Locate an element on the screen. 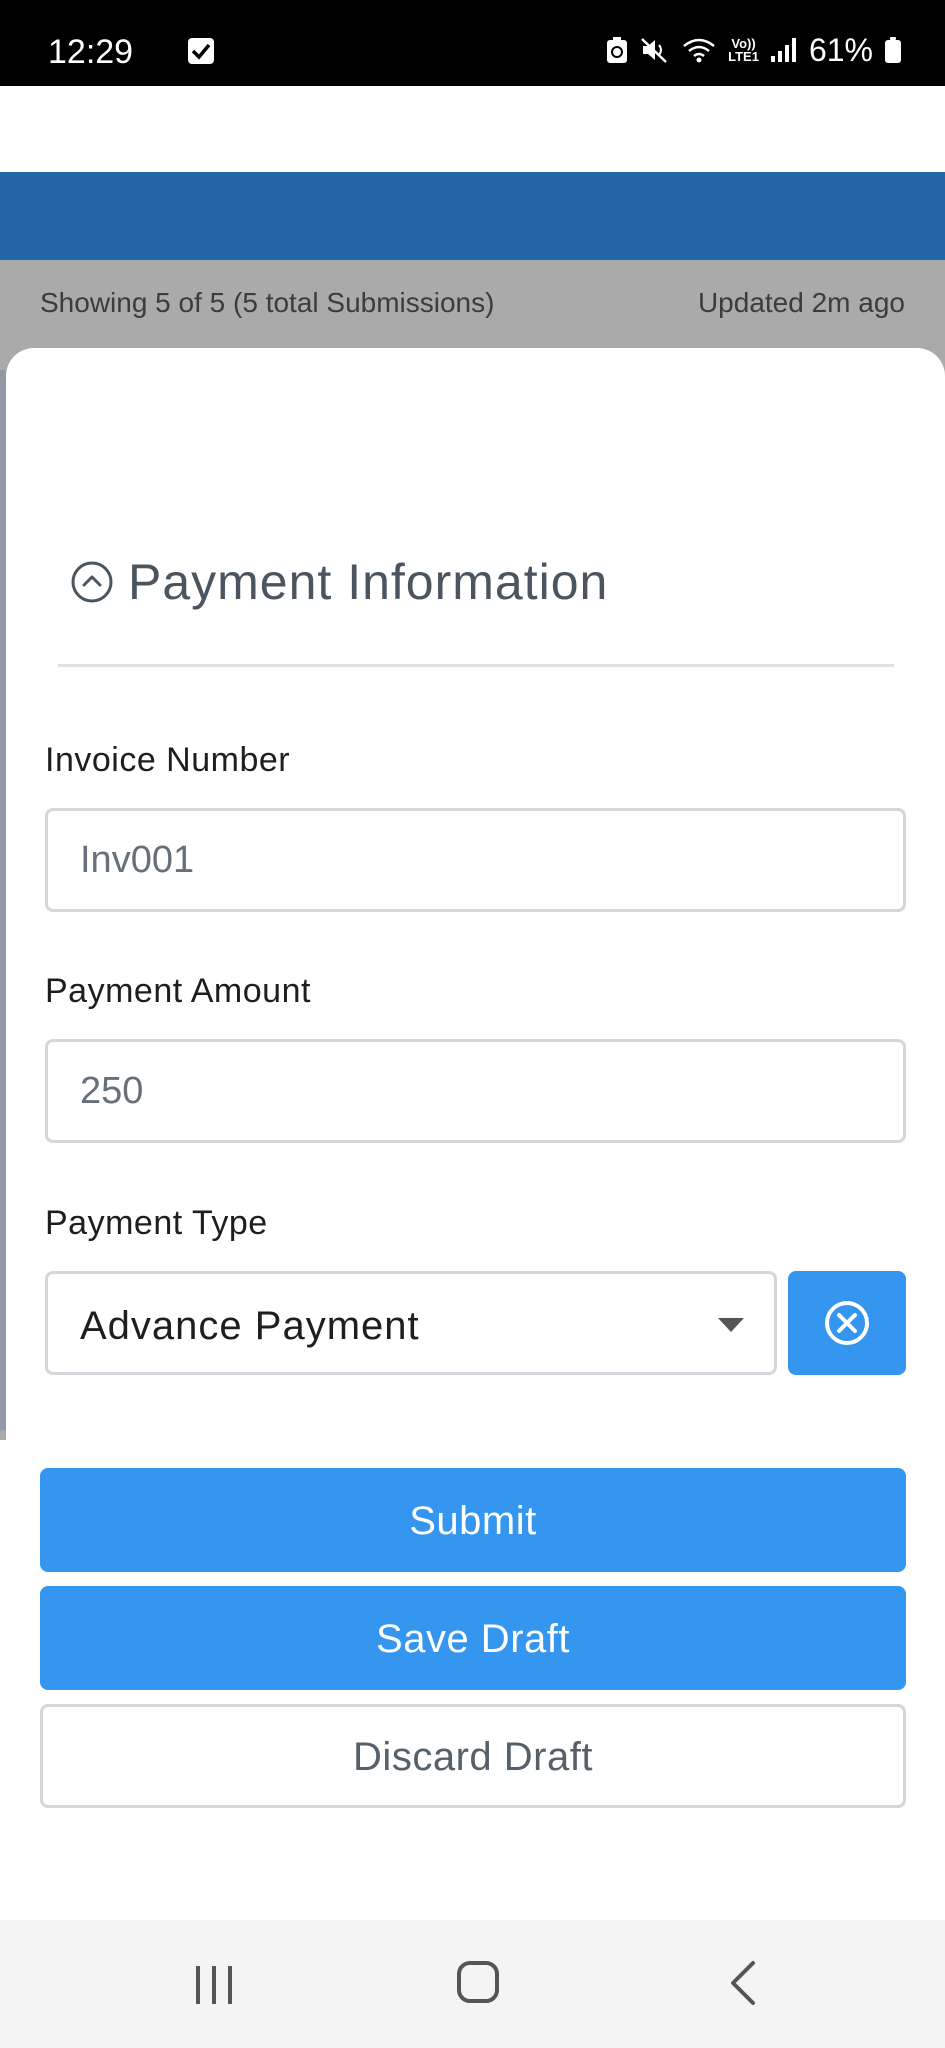 Image resolution: width=945 pixels, height=2048 pixels. close-circle-icon is located at coordinates (847, 1323).